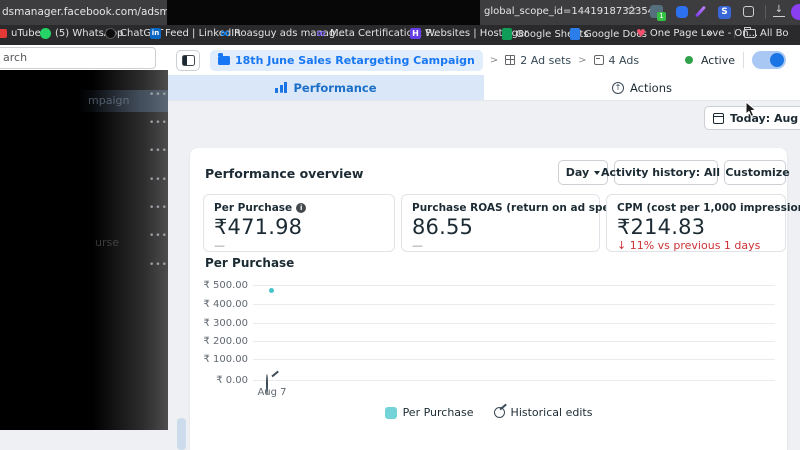 The image size is (800, 450). What do you see at coordinates (415, 33) in the screenshot?
I see `hostinger-icon: H` at bounding box center [415, 33].